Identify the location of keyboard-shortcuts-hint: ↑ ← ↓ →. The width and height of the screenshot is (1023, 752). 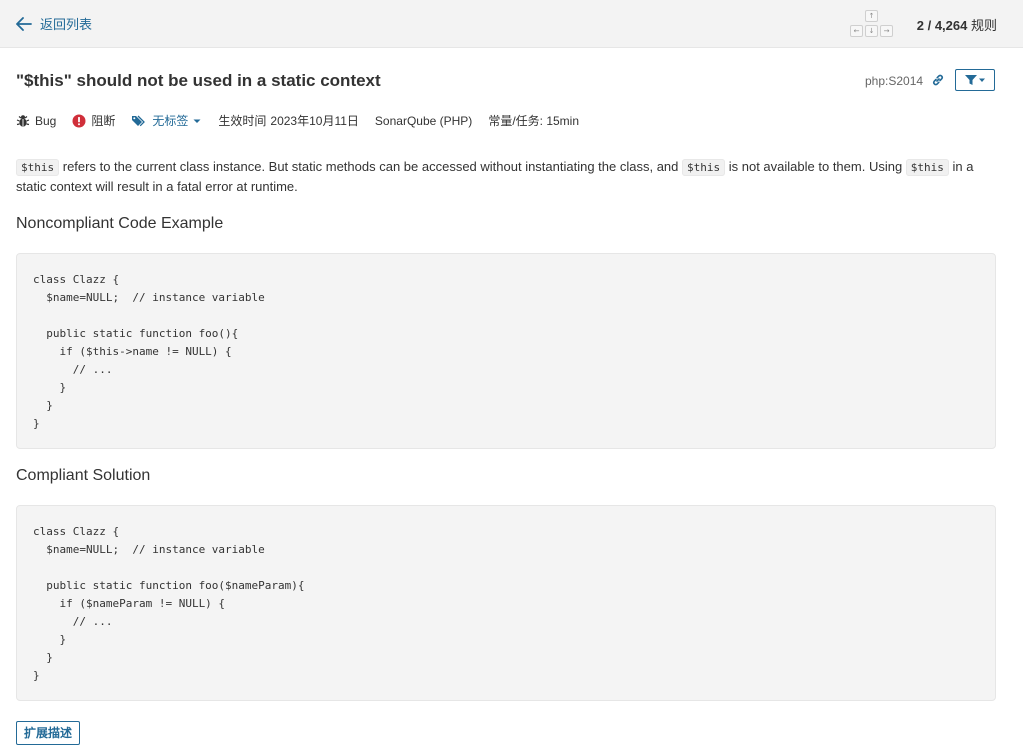
(872, 25).